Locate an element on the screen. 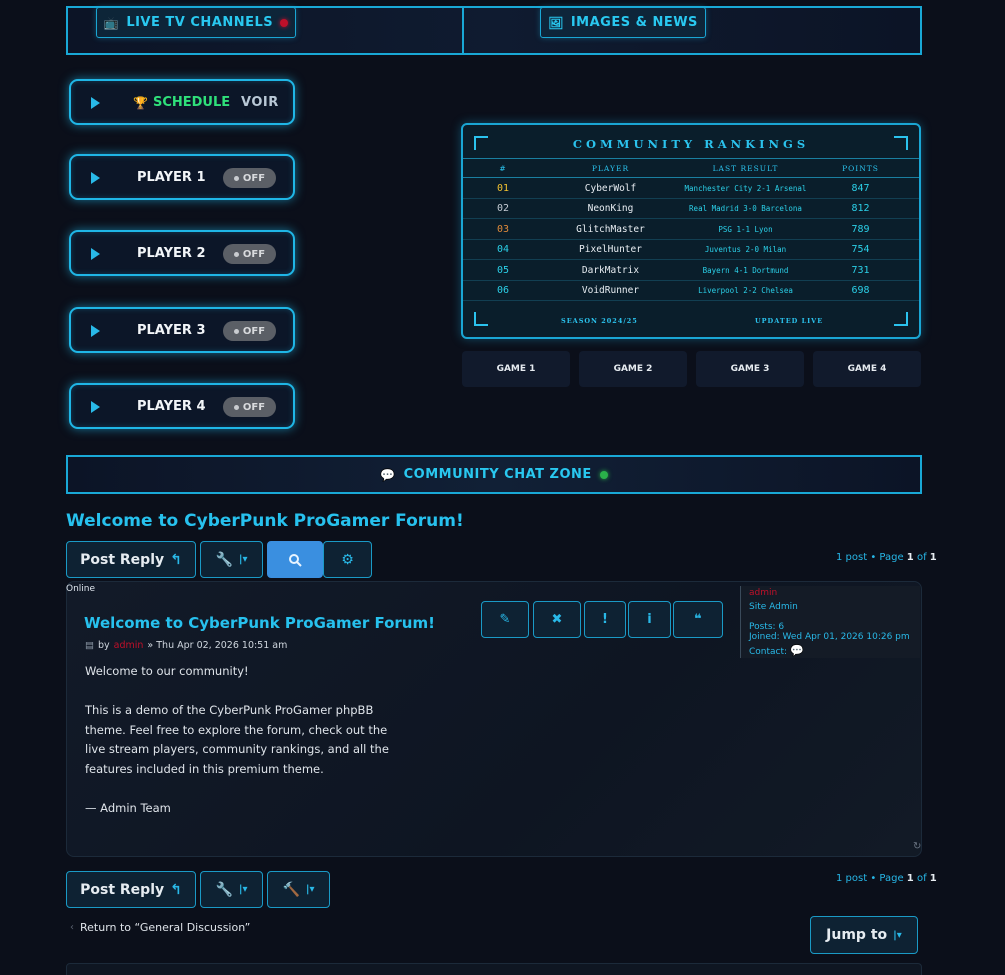 The height and width of the screenshot is (975, 1005). rankings-title: COMMUNITY RANKINGS is located at coordinates (691, 144).